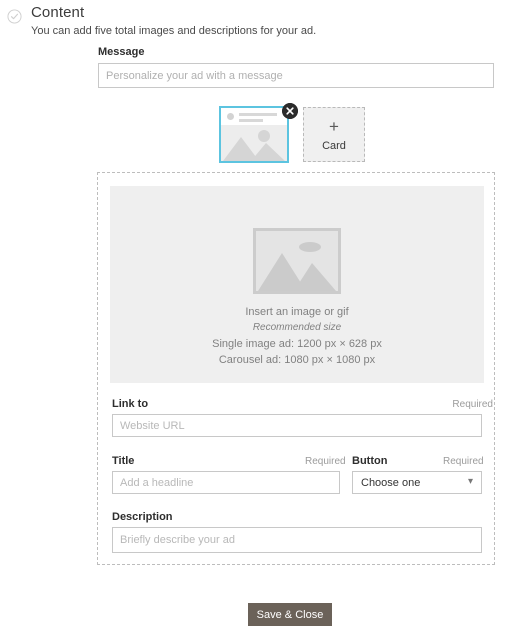 This screenshot has height=633, width=507. What do you see at coordinates (290, 614) in the screenshot?
I see `save-and-close-button: Save & Close` at bounding box center [290, 614].